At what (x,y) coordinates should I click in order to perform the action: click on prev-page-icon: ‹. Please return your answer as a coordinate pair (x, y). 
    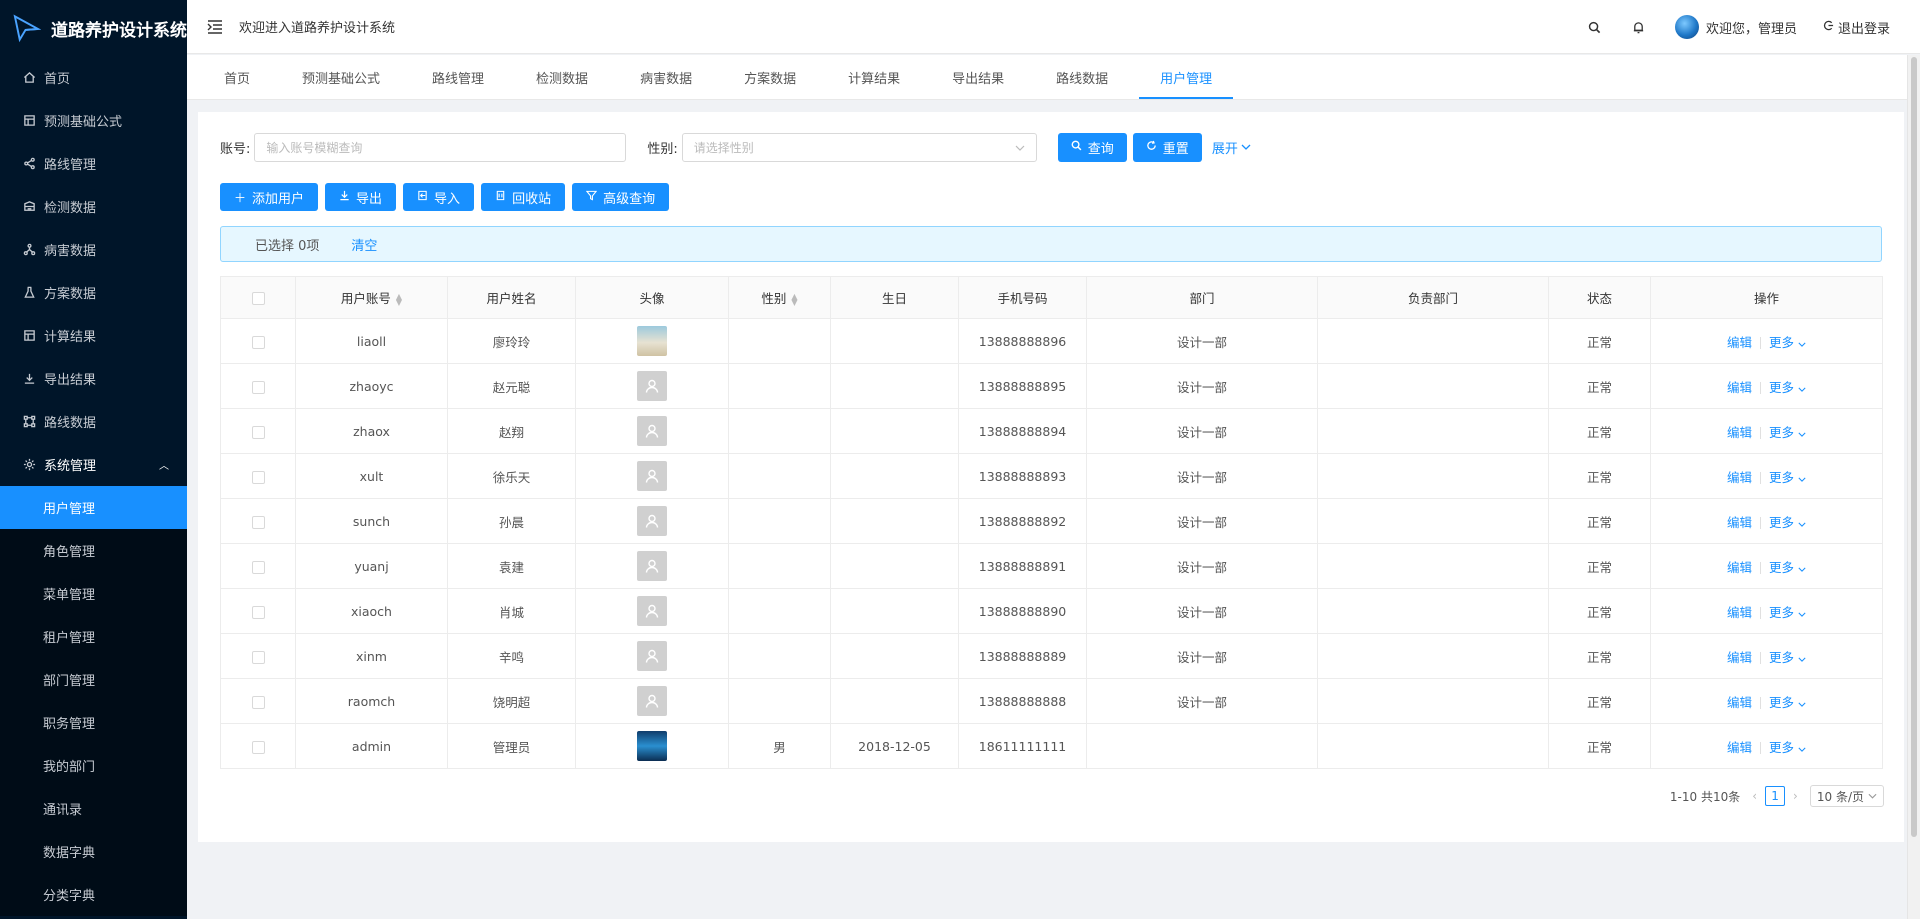
    Looking at the image, I should click on (1754, 796).